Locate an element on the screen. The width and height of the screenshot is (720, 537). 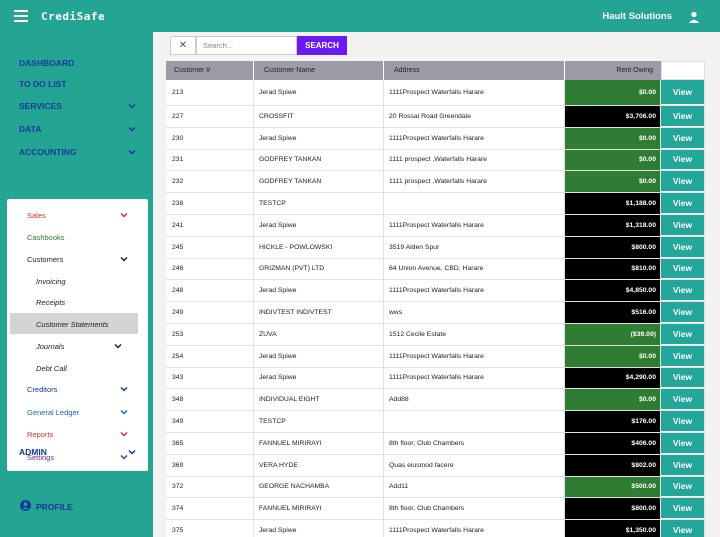
account-icon is located at coordinates (694, 16).